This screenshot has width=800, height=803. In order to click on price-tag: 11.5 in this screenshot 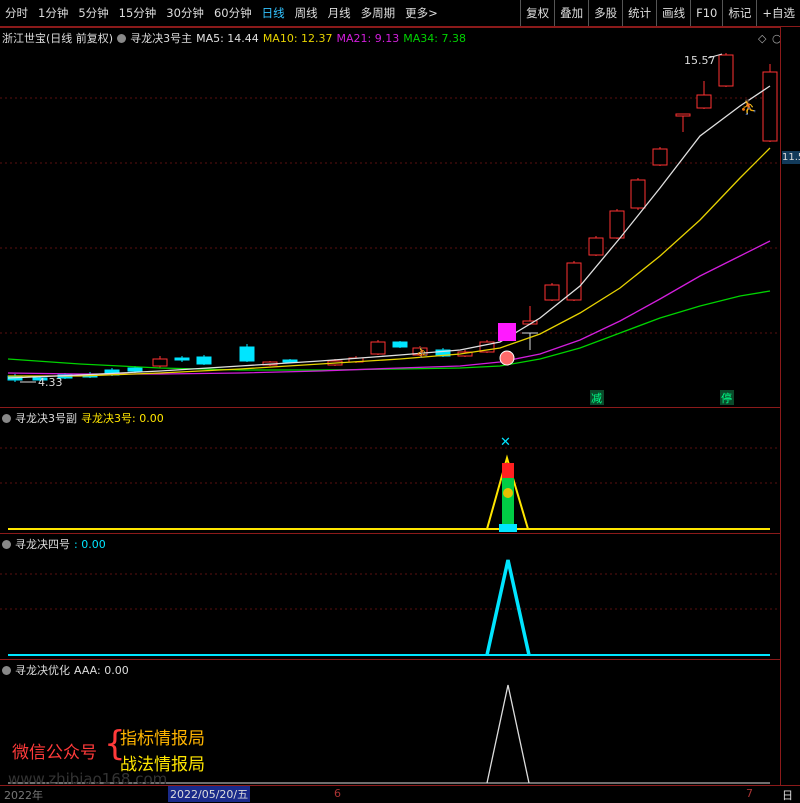, I will do `click(791, 157)`.